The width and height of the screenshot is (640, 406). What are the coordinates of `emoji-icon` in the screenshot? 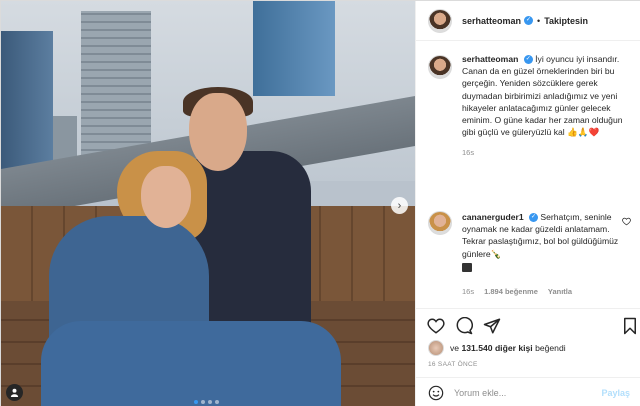 It's located at (436, 393).